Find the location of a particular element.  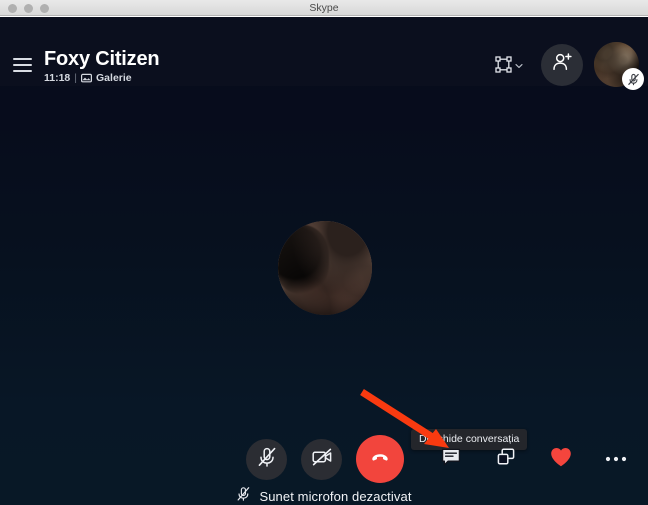

end-call-button is located at coordinates (380, 459).